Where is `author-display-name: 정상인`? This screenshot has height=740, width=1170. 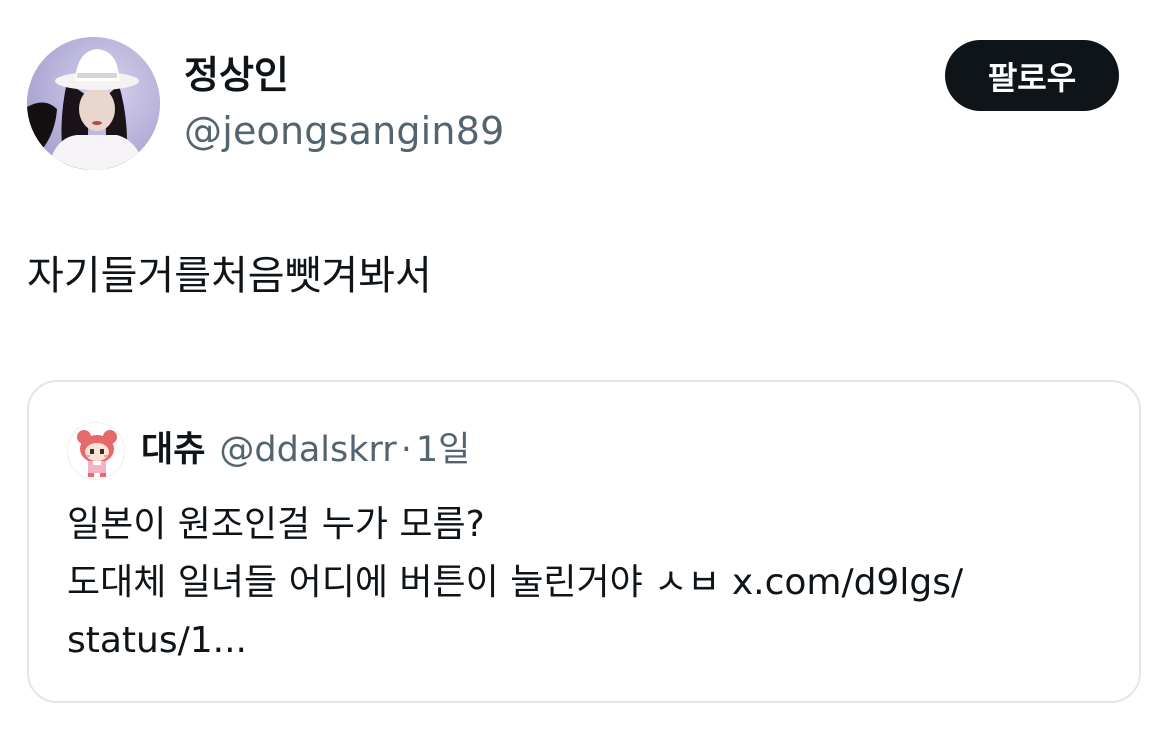 author-display-name: 정상인 is located at coordinates (236, 75).